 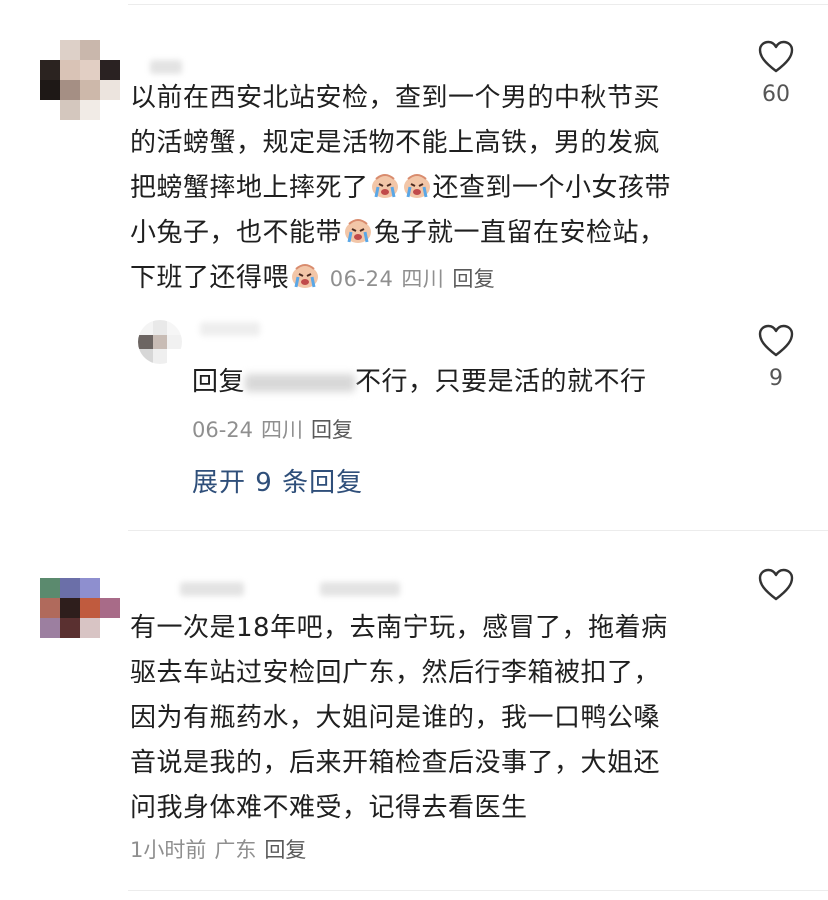 What do you see at coordinates (361, 279) in the screenshot?
I see `comment-time: 06-24` at bounding box center [361, 279].